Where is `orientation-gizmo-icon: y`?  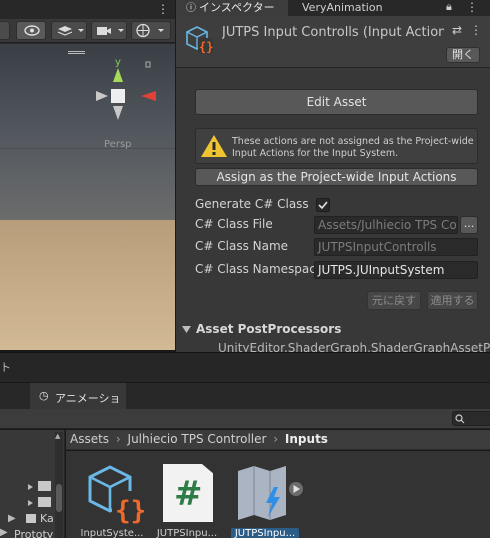
orientation-gizmo-icon: y is located at coordinates (128, 94).